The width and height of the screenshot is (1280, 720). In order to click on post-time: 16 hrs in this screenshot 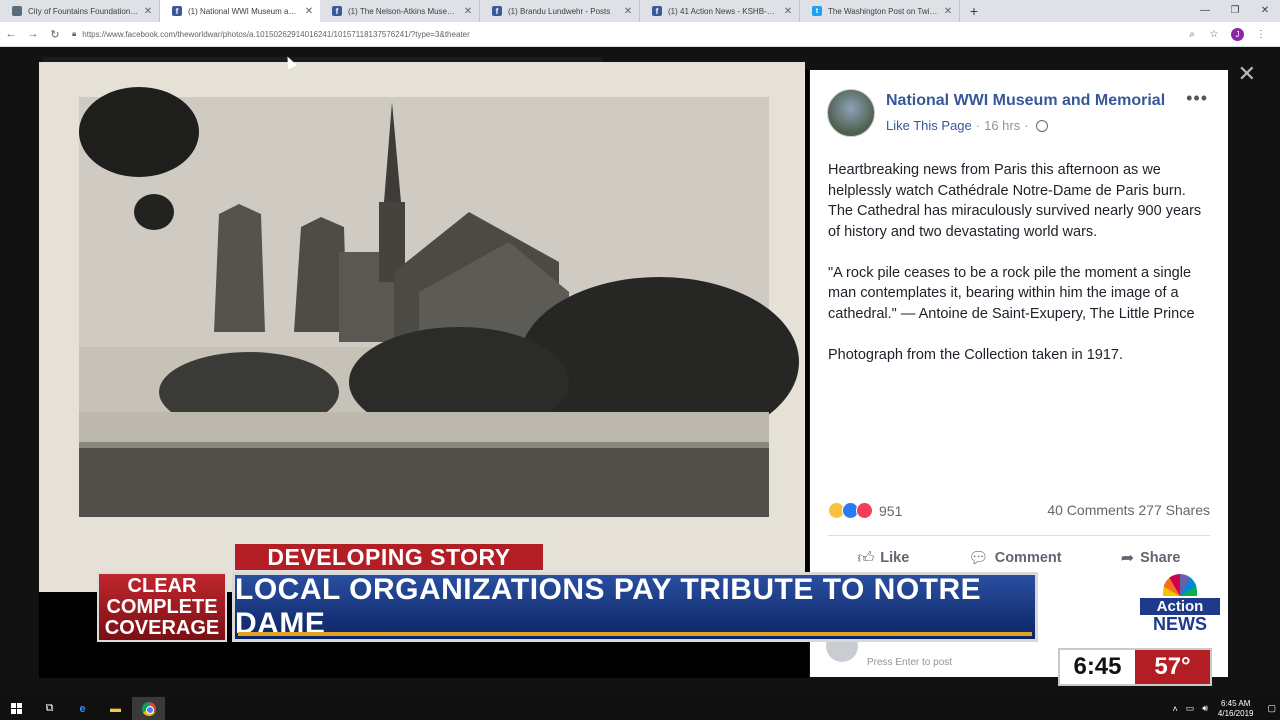, I will do `click(1002, 125)`.